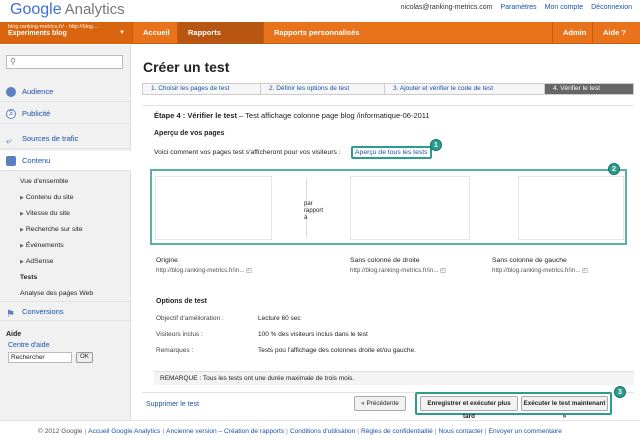  What do you see at coordinates (195, 115) in the screenshot?
I see `step-heading-bold: Étape 4 : Vérifier le test` at bounding box center [195, 115].